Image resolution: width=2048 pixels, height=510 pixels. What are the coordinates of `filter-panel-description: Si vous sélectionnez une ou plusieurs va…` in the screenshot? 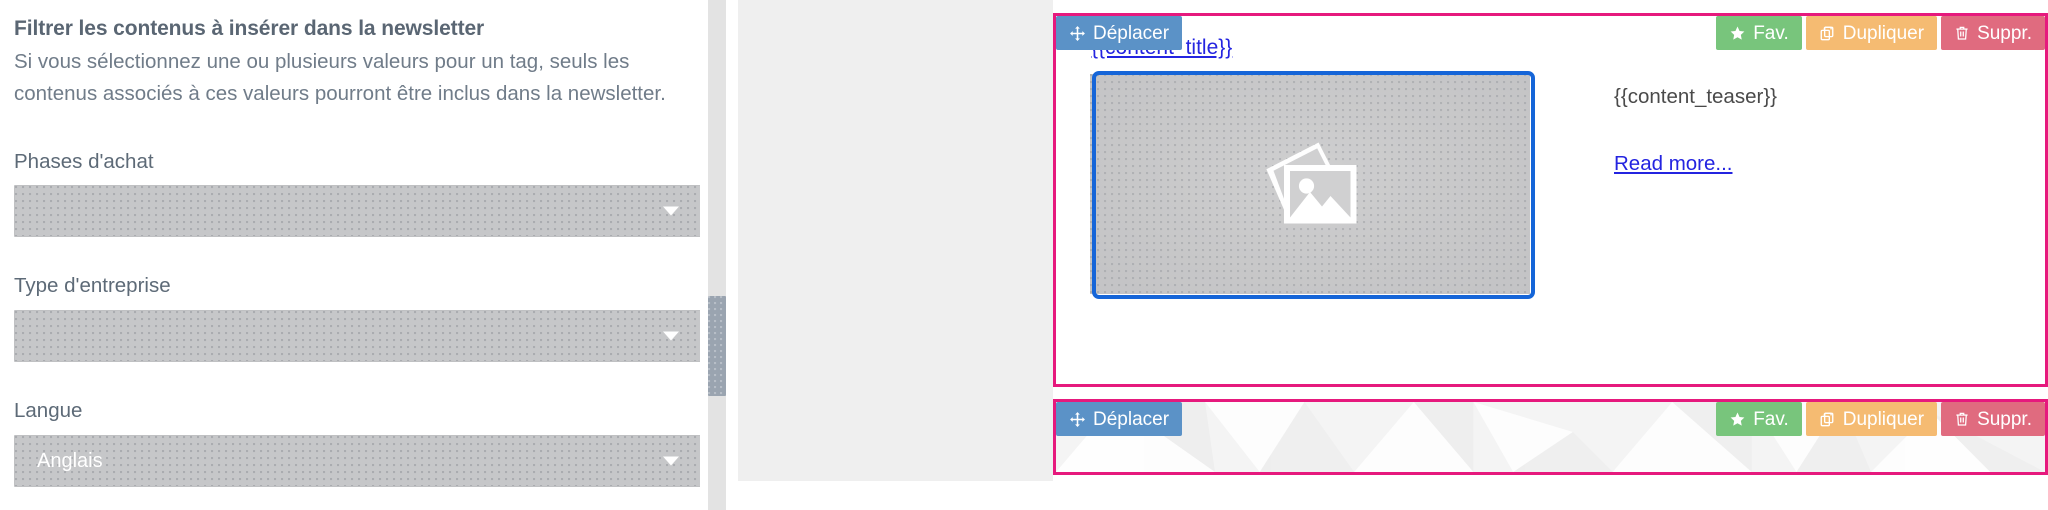 It's located at (340, 77).